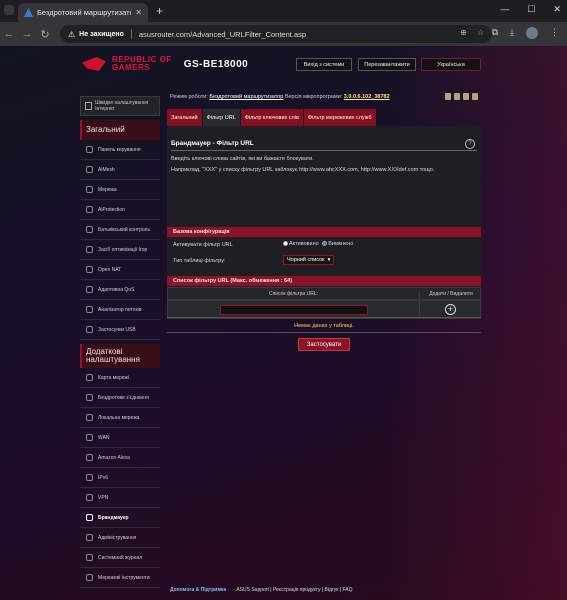  What do you see at coordinates (198, 590) in the screenshot?
I see `help-support-link: Допомога & Підтримка` at bounding box center [198, 590].